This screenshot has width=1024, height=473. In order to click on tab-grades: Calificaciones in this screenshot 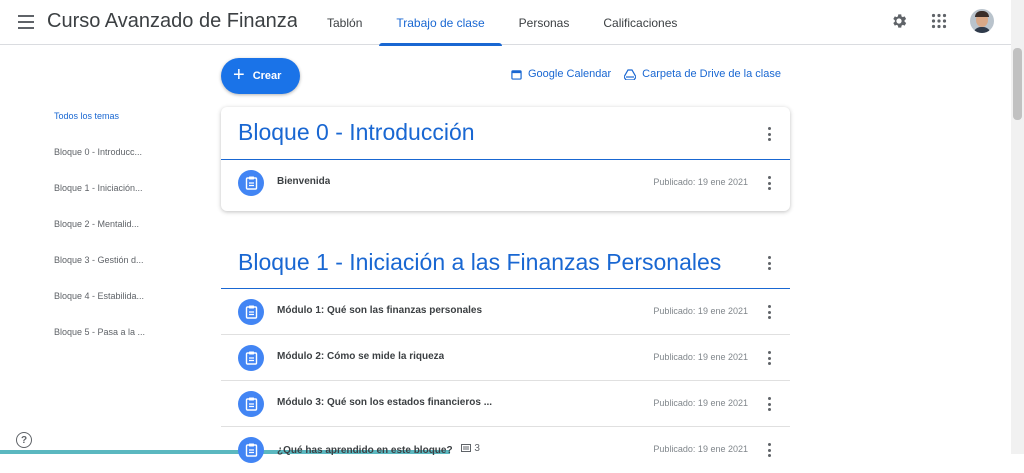, I will do `click(640, 22)`.